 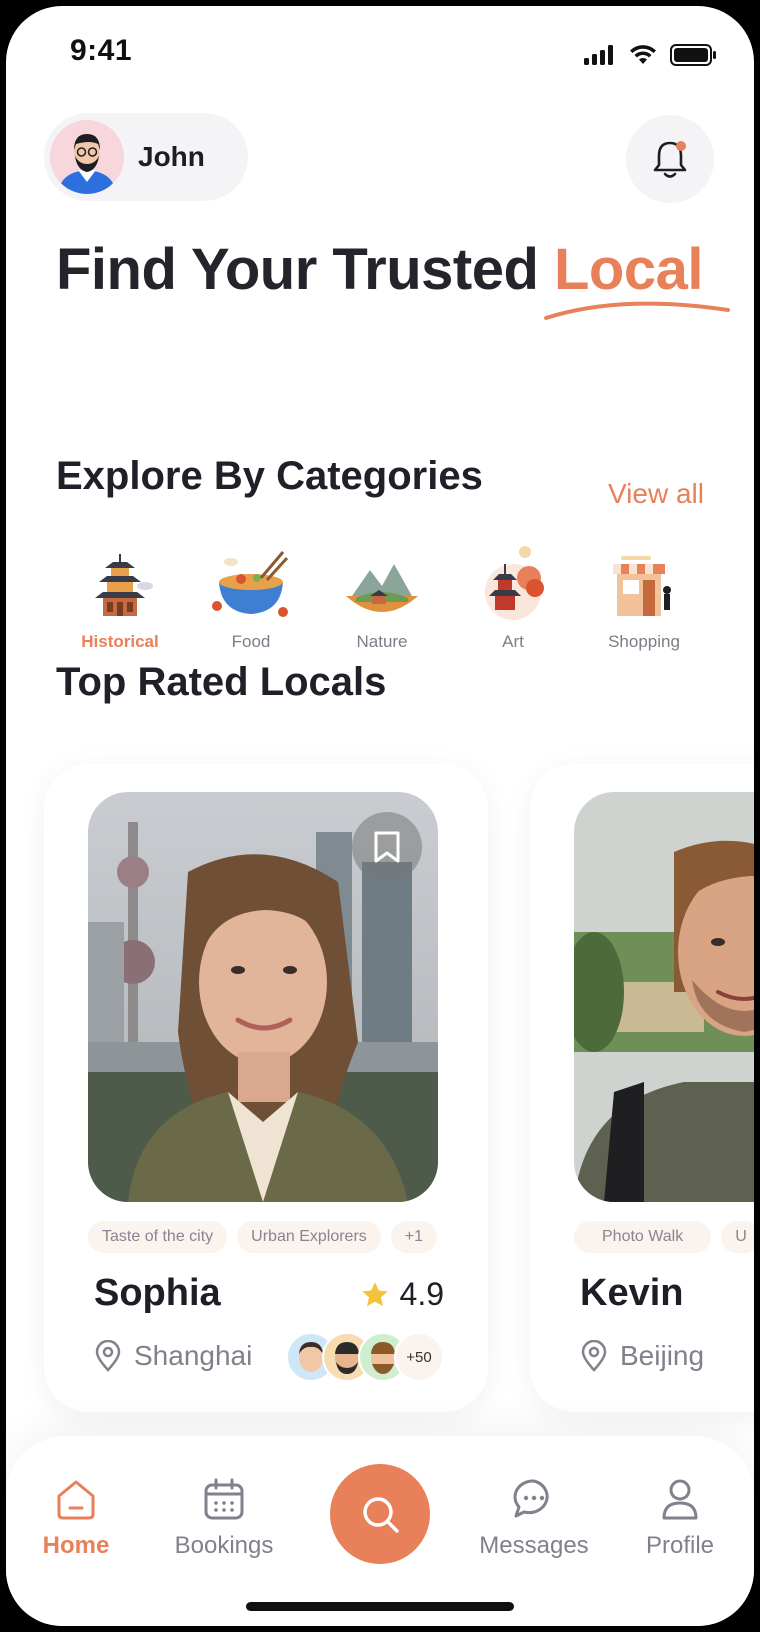 What do you see at coordinates (414, 1237) in the screenshot?
I see `tag-more: +1` at bounding box center [414, 1237].